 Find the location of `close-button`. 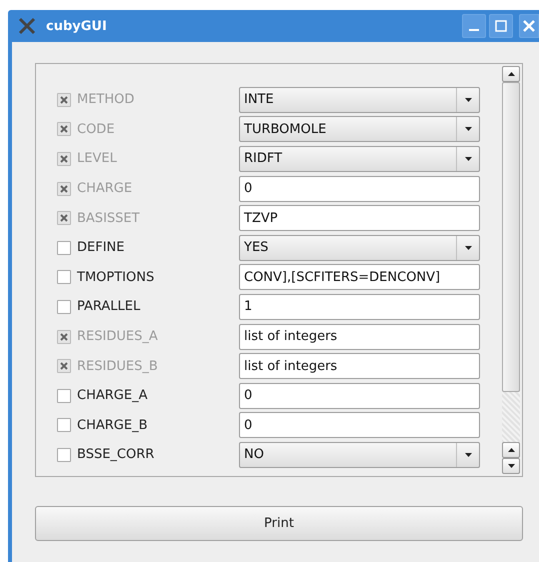

close-button is located at coordinates (529, 26).